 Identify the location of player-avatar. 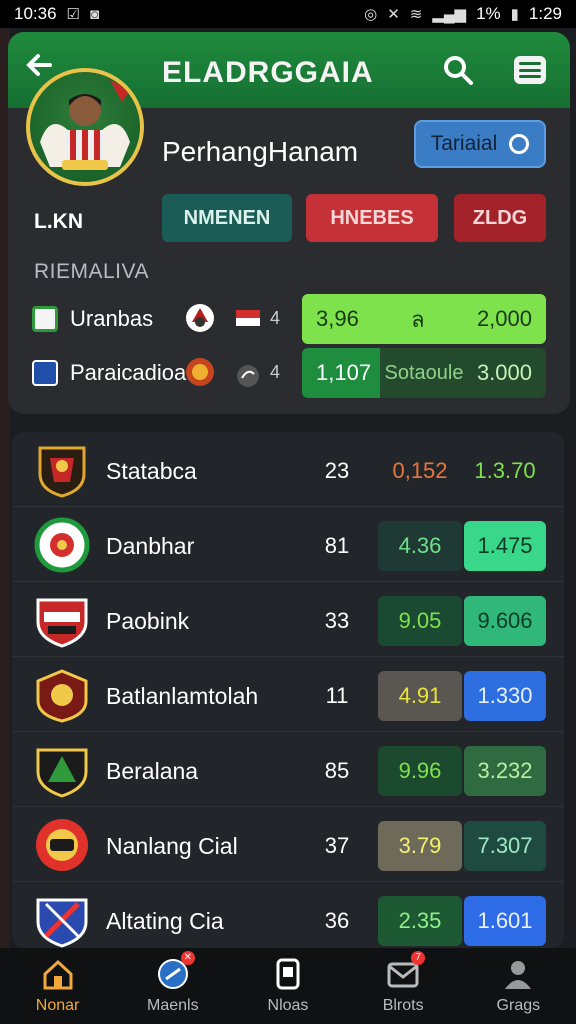
(85, 127).